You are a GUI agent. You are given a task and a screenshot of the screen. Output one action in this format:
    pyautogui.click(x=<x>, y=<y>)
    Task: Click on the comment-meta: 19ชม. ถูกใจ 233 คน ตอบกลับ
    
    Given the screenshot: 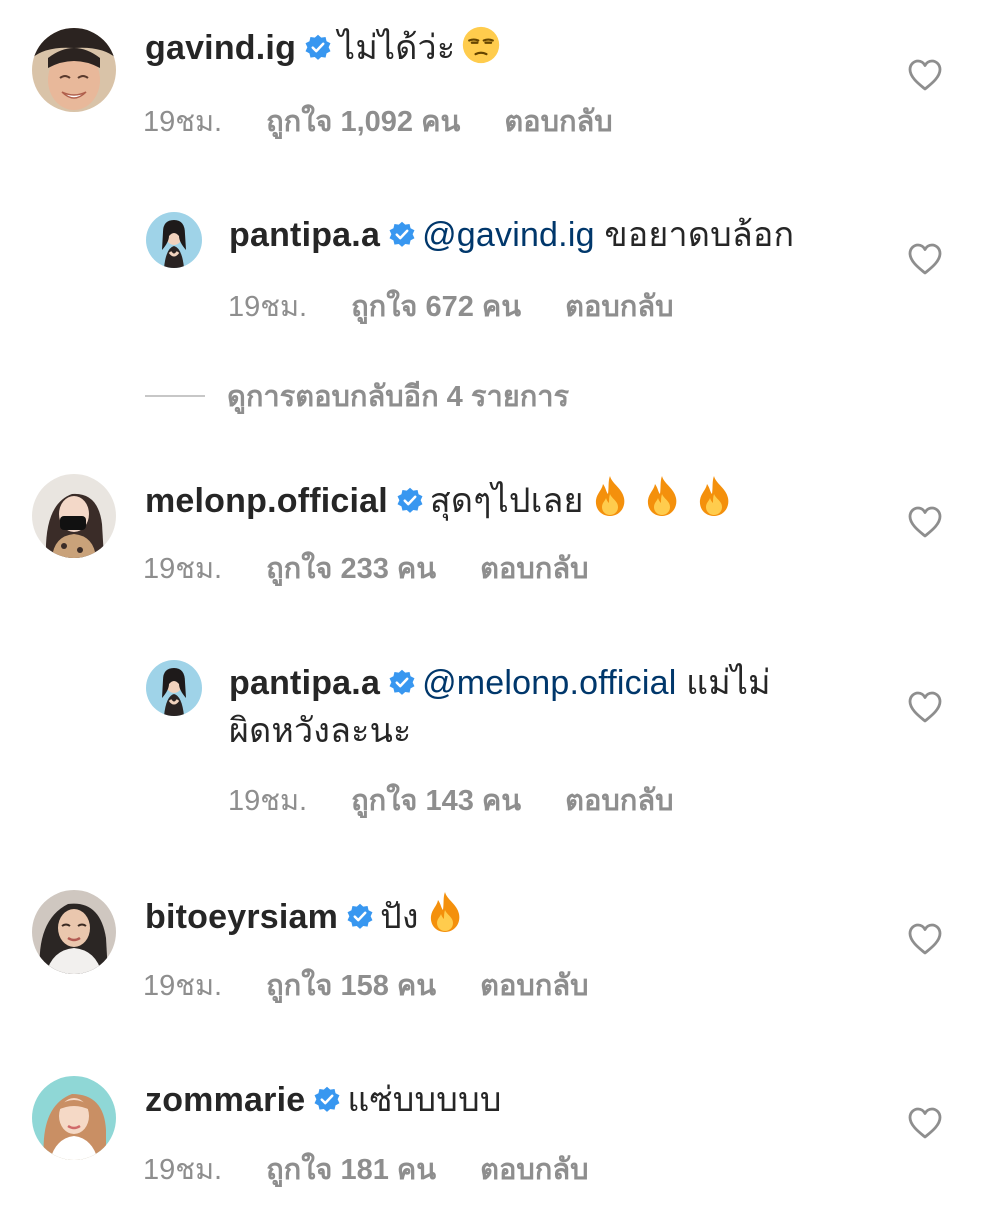 What is the action you would take?
    pyautogui.click(x=388, y=568)
    